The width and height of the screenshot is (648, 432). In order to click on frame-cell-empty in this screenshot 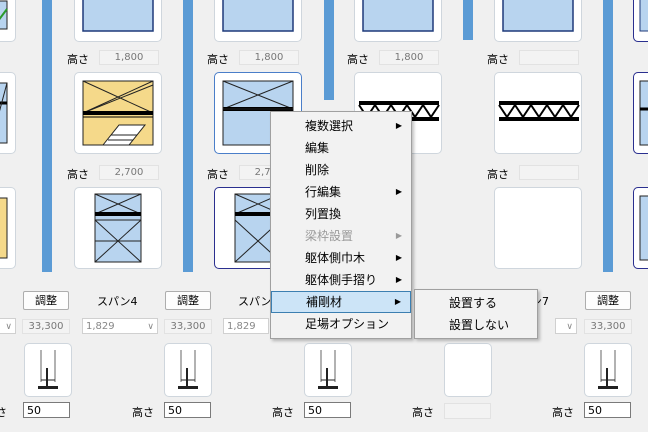, I will do `click(538, 228)`.